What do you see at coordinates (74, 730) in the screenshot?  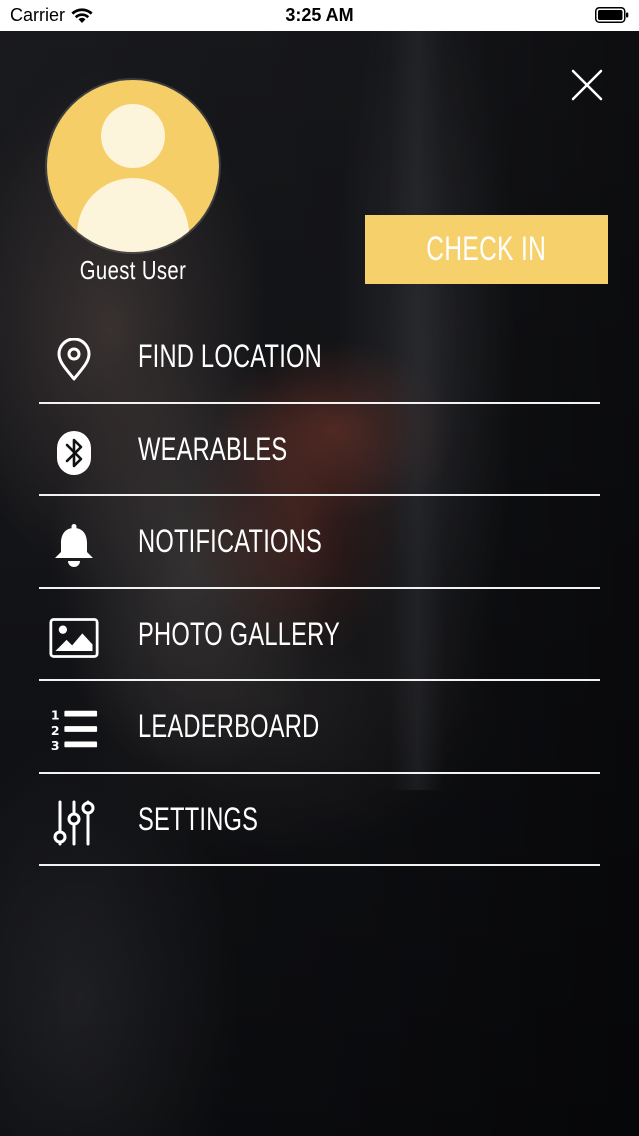 I see `ranked-list-icon: 1 2 3` at bounding box center [74, 730].